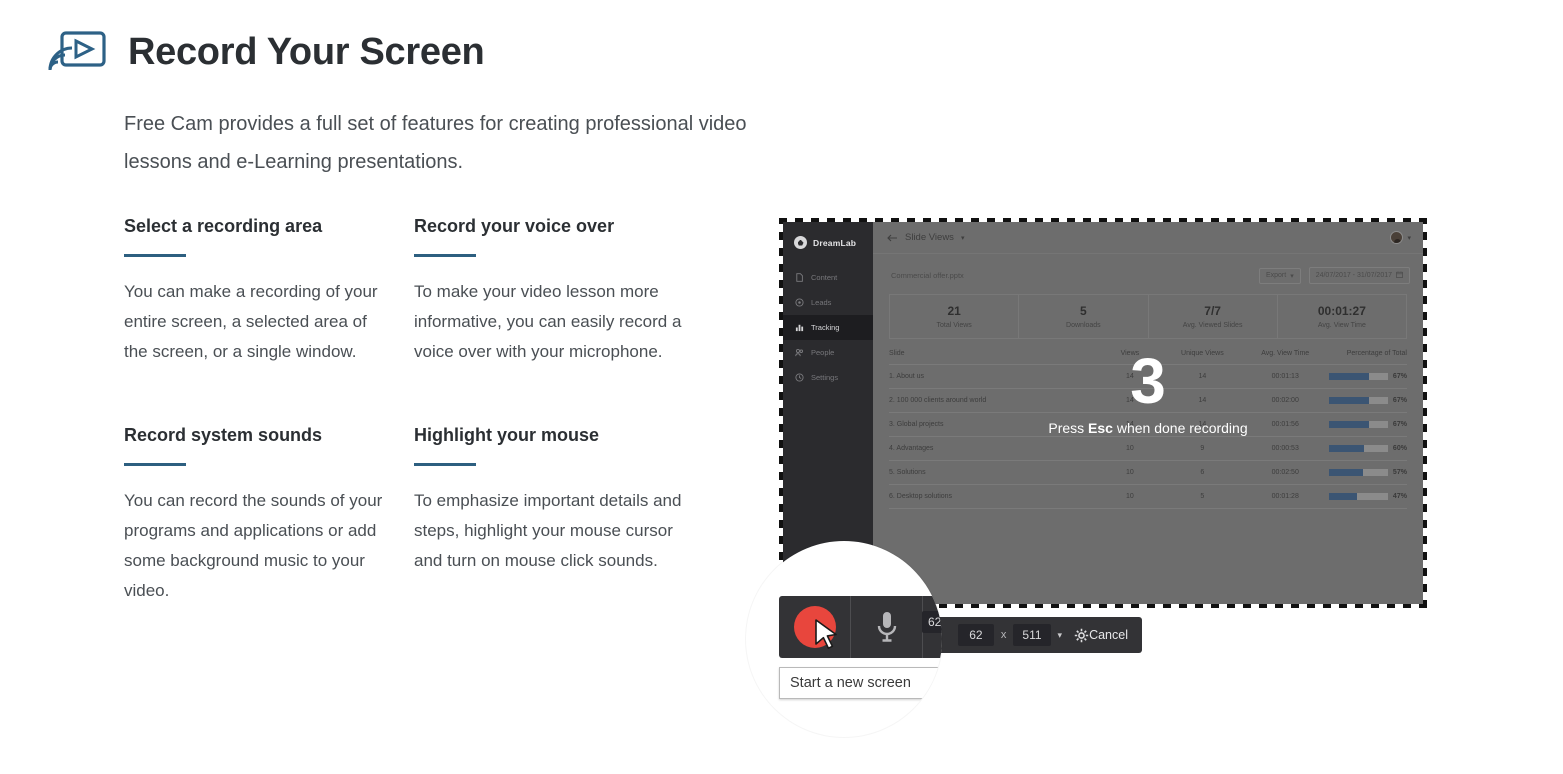 This screenshot has height=774, width=1563. I want to click on avatar, so click(1397, 237).